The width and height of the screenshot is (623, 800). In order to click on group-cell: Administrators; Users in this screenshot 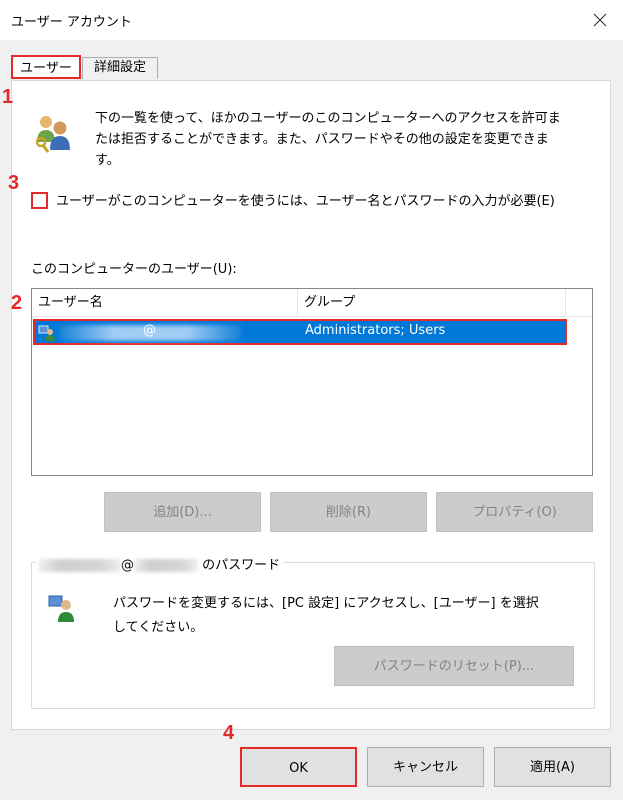, I will do `click(375, 330)`.